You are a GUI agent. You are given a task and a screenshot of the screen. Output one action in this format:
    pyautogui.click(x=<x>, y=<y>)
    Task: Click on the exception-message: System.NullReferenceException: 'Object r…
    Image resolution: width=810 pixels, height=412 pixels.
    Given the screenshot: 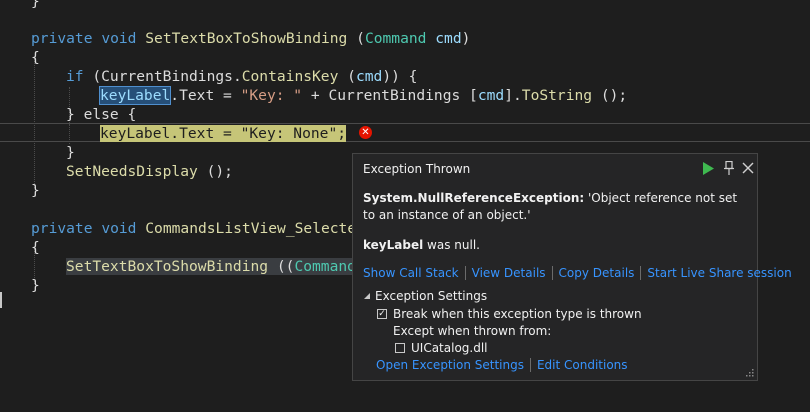 What is the action you would take?
    pyautogui.click(x=550, y=206)
    